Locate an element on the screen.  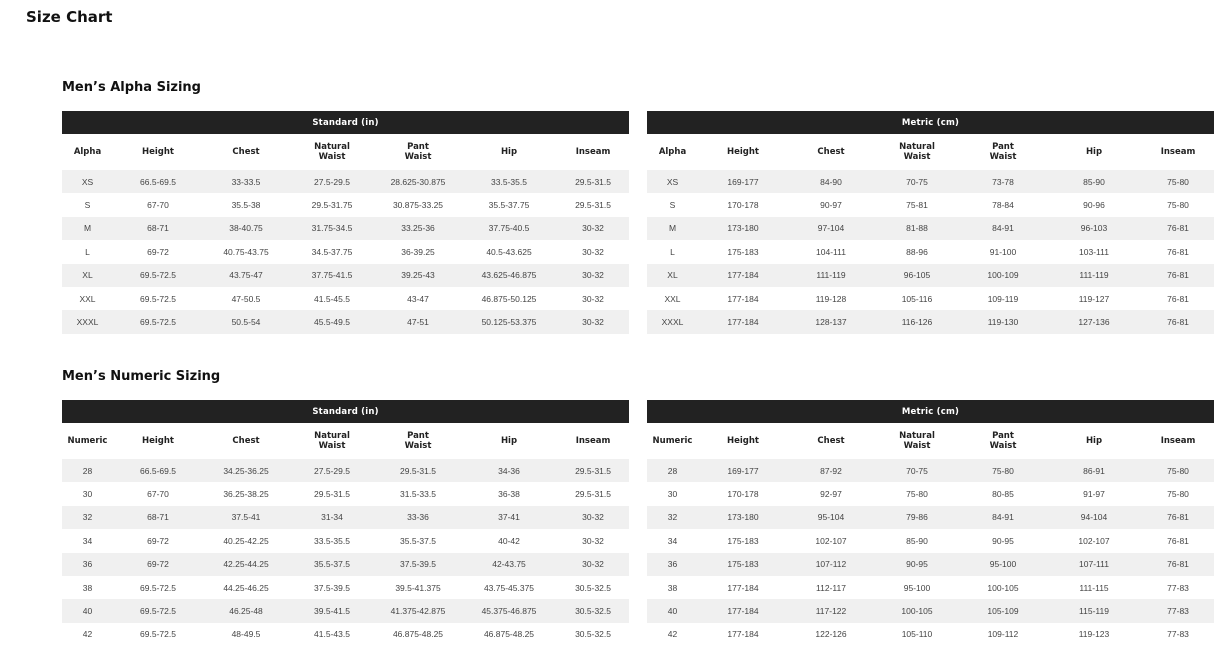
column-header: Pant Waist is located at coordinates (1003, 441).